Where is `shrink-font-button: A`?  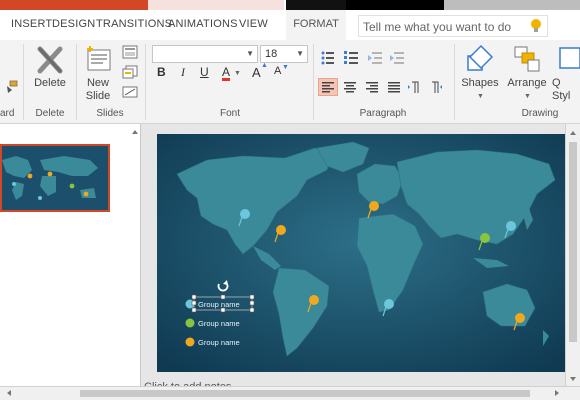
shrink-font-button: A is located at coordinates (277, 71).